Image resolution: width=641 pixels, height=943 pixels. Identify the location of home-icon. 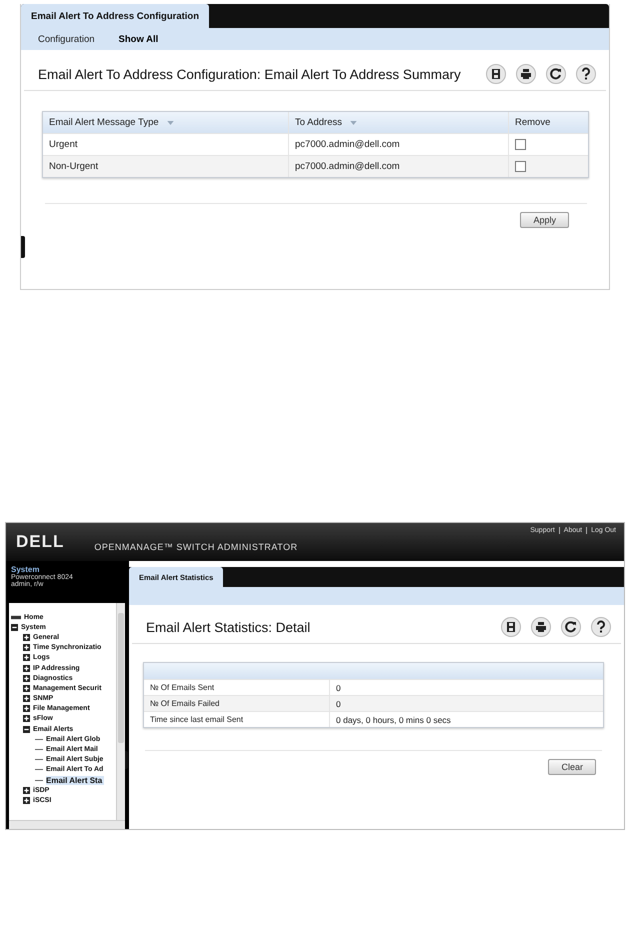
(16, 617).